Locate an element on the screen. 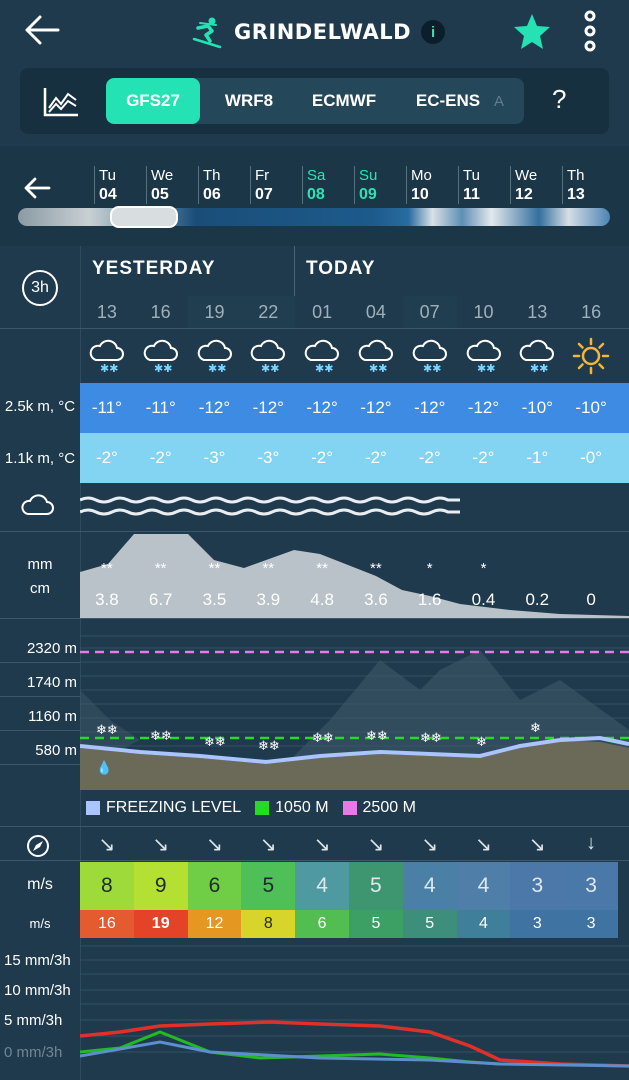 The width and height of the screenshot is (629, 1080). skier-icon is located at coordinates (207, 33).